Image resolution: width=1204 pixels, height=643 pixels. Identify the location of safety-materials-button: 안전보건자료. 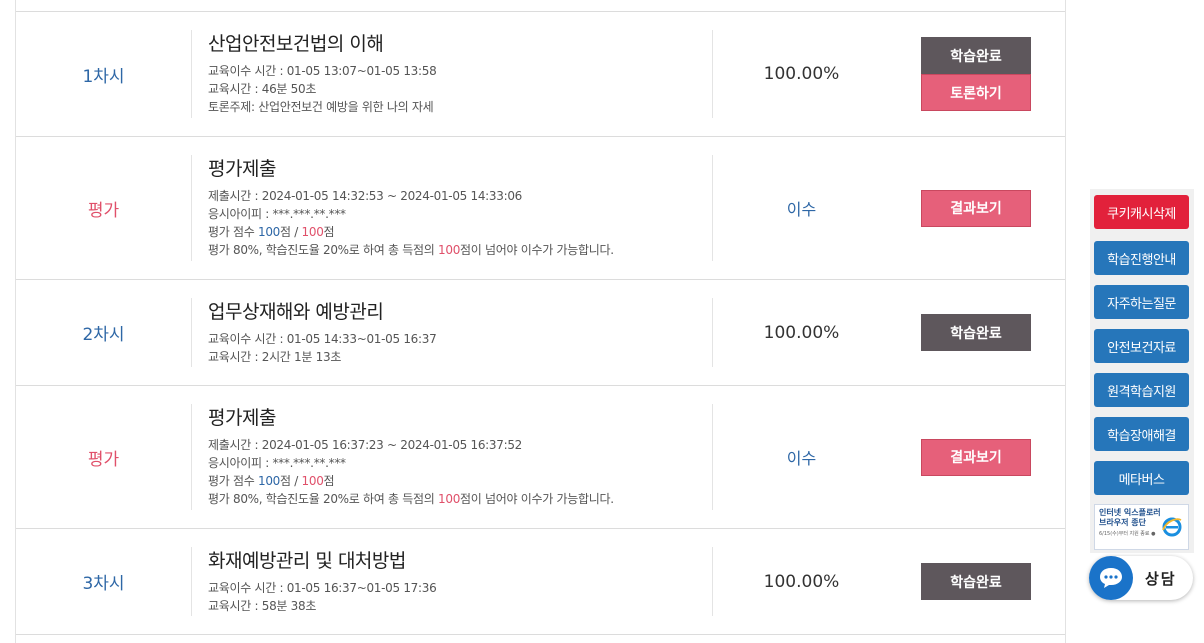
(1141, 346).